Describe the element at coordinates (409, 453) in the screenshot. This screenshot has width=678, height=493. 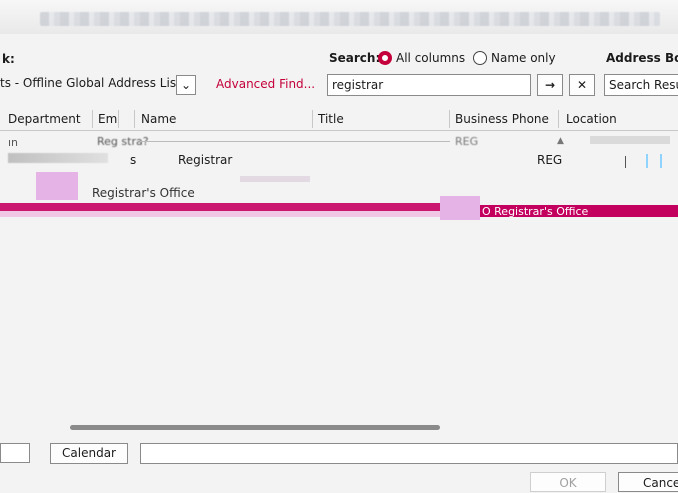
I see `bottom-text-field` at that location.